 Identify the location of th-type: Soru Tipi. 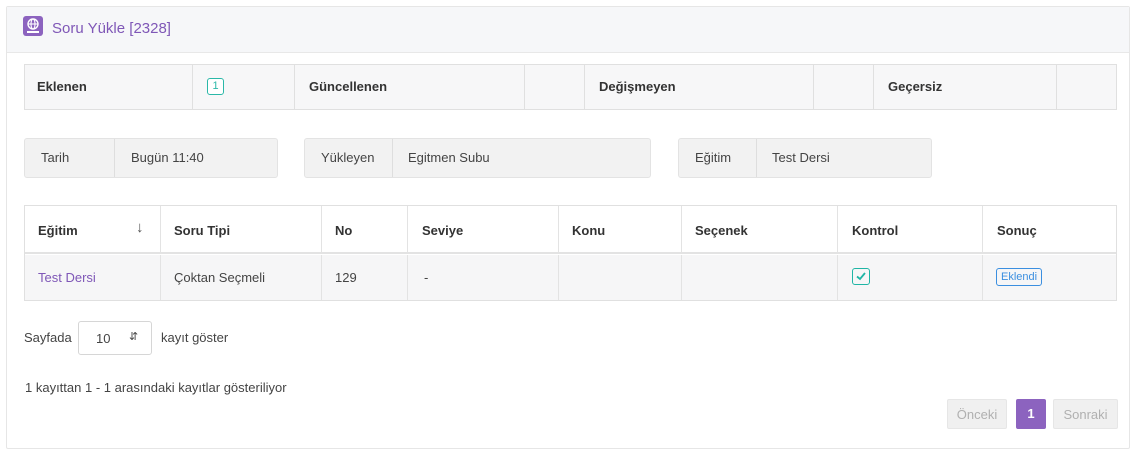
(241, 229).